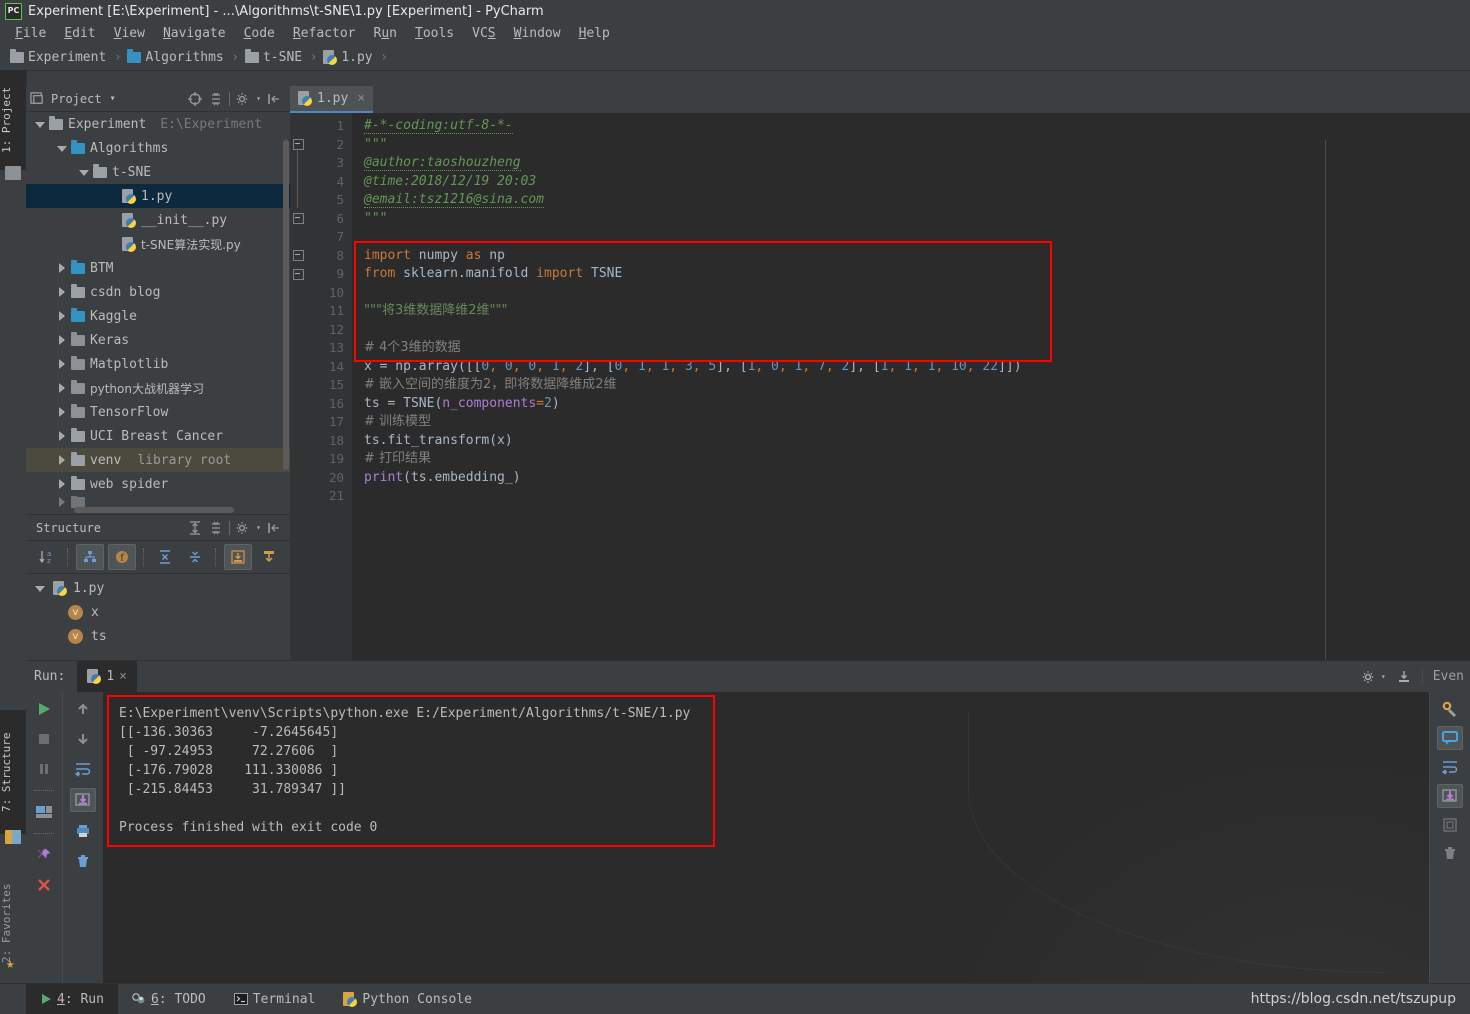 The image size is (1470, 1014). Describe the element at coordinates (283, 56) in the screenshot. I see `breadcrumb-item-tsne: t-SNE ›` at that location.